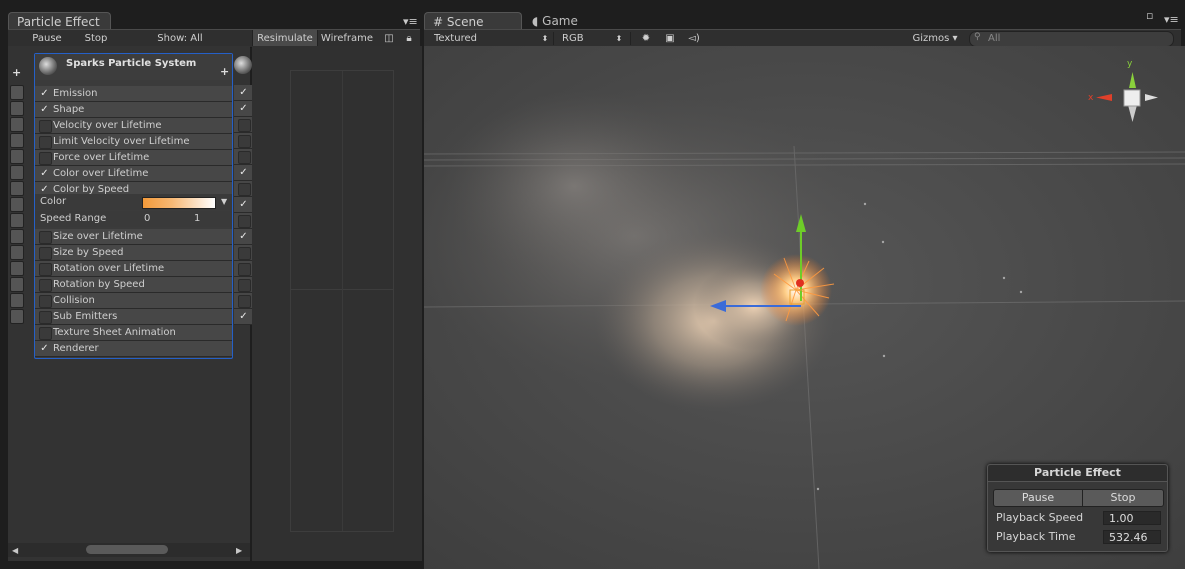 This screenshot has height=569, width=1185. Describe the element at coordinates (133, 142) in the screenshot. I see `module-row: Limit Velocity over Lifetime` at that location.